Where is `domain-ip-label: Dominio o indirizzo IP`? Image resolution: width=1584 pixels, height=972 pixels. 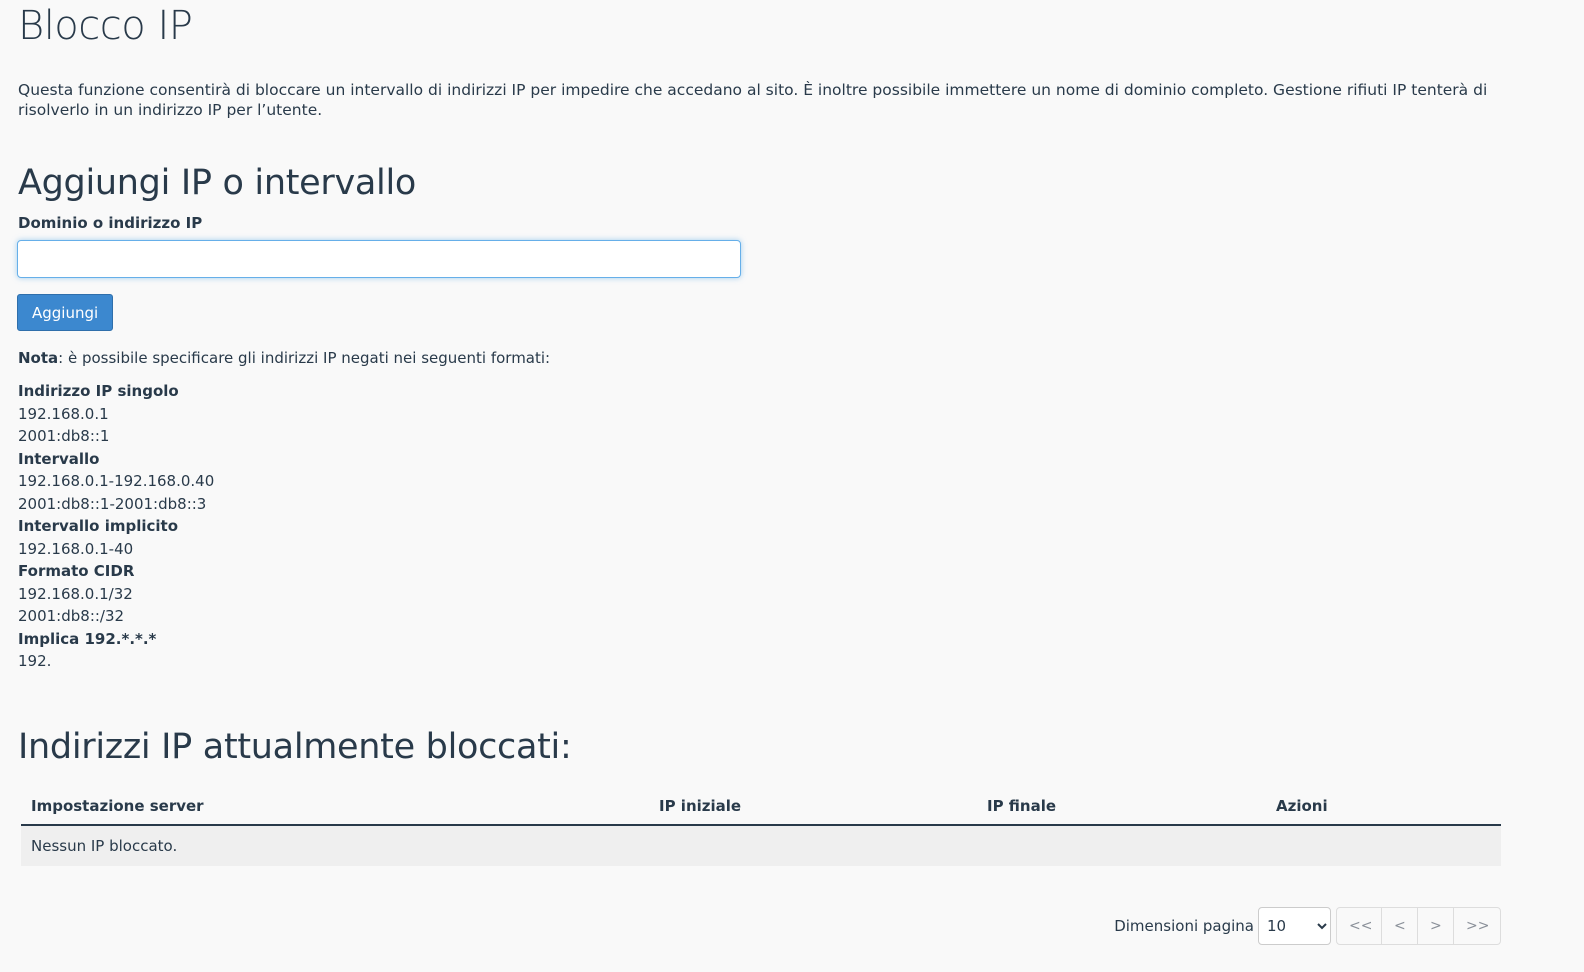 domain-ip-label: Dominio o indirizzo IP is located at coordinates (110, 223).